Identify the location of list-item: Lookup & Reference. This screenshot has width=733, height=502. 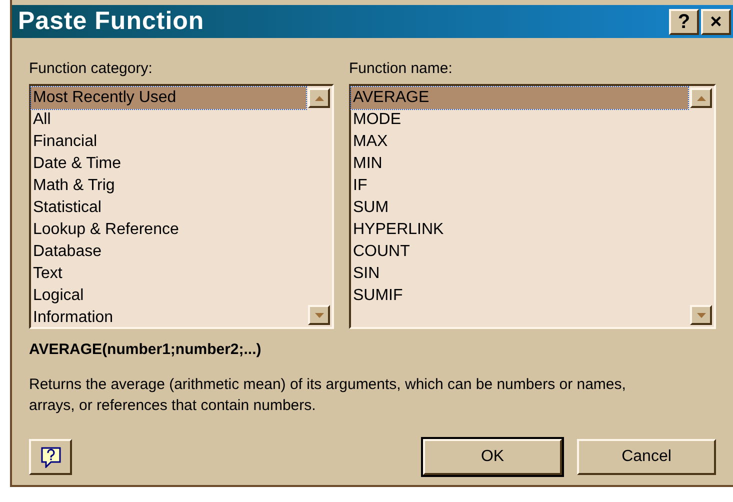
(168, 230).